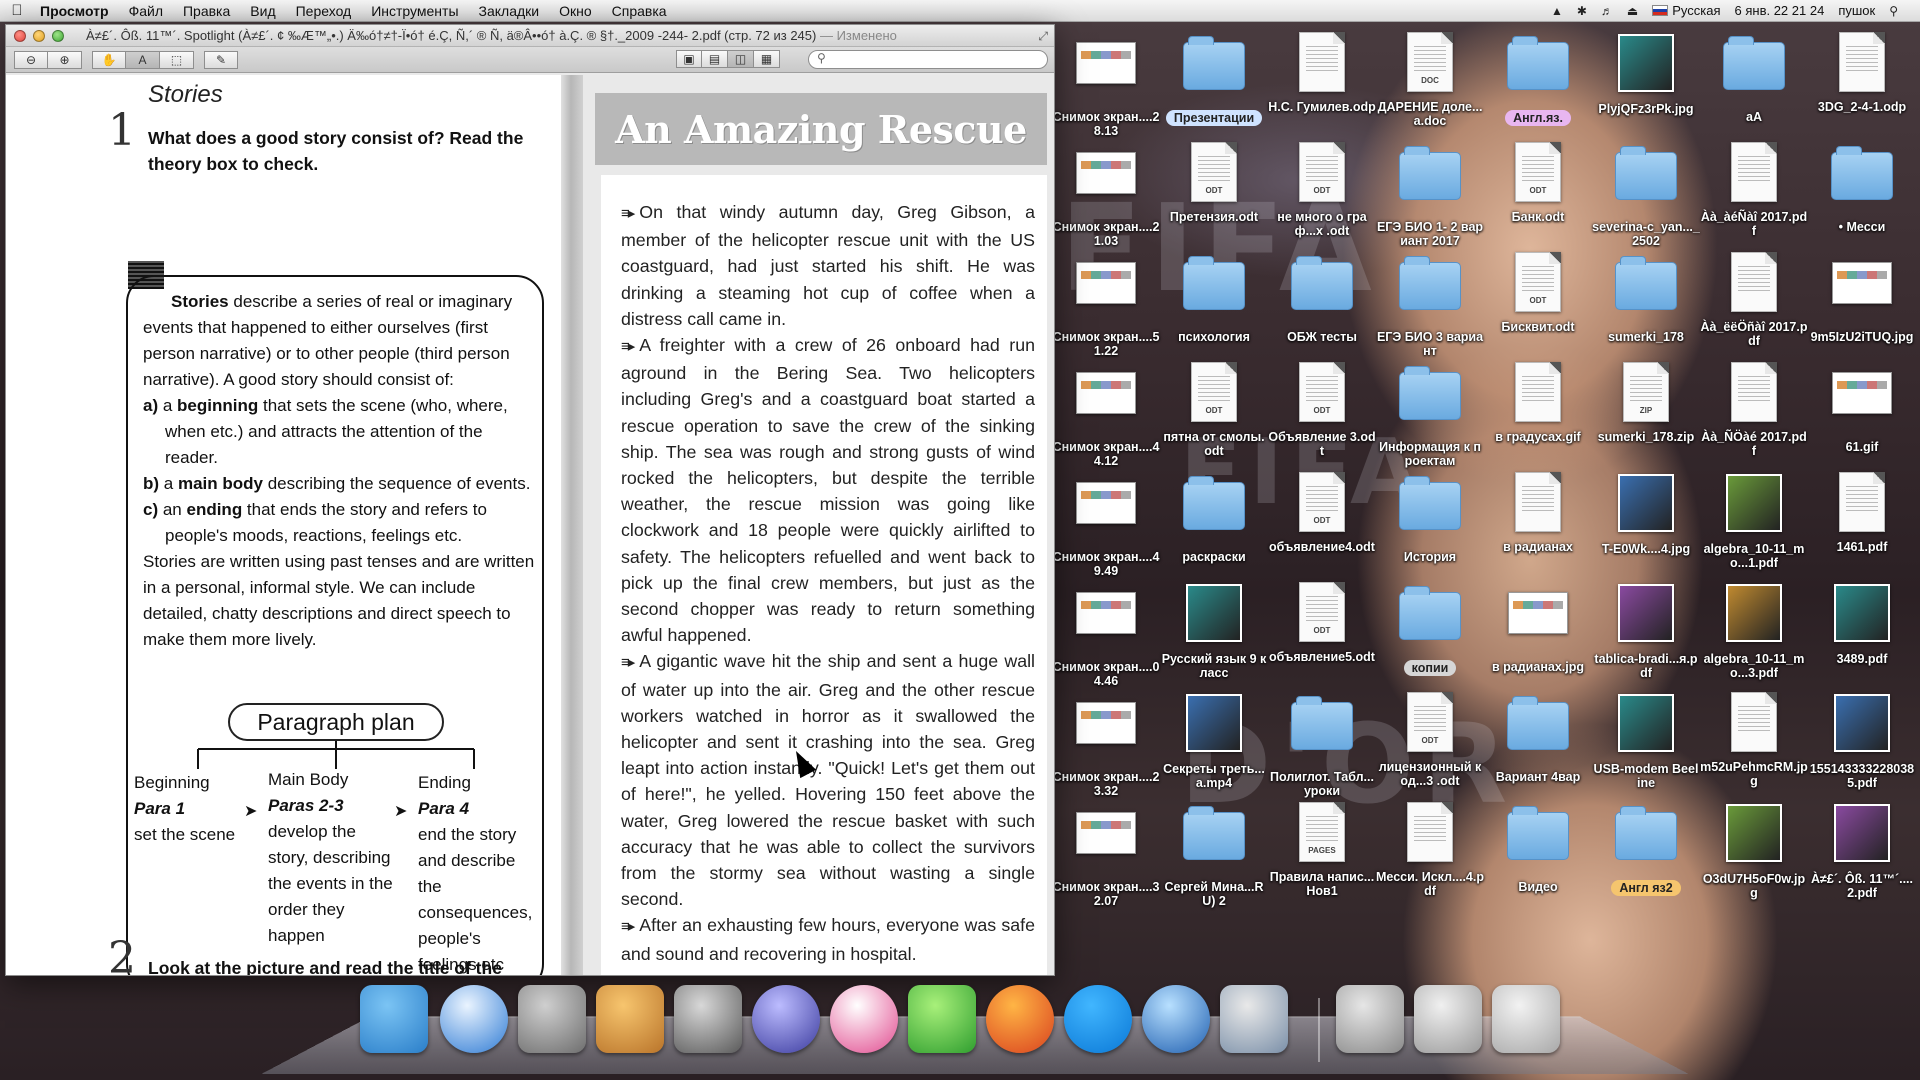  What do you see at coordinates (58, 35) in the screenshot?
I see `zoom-button` at bounding box center [58, 35].